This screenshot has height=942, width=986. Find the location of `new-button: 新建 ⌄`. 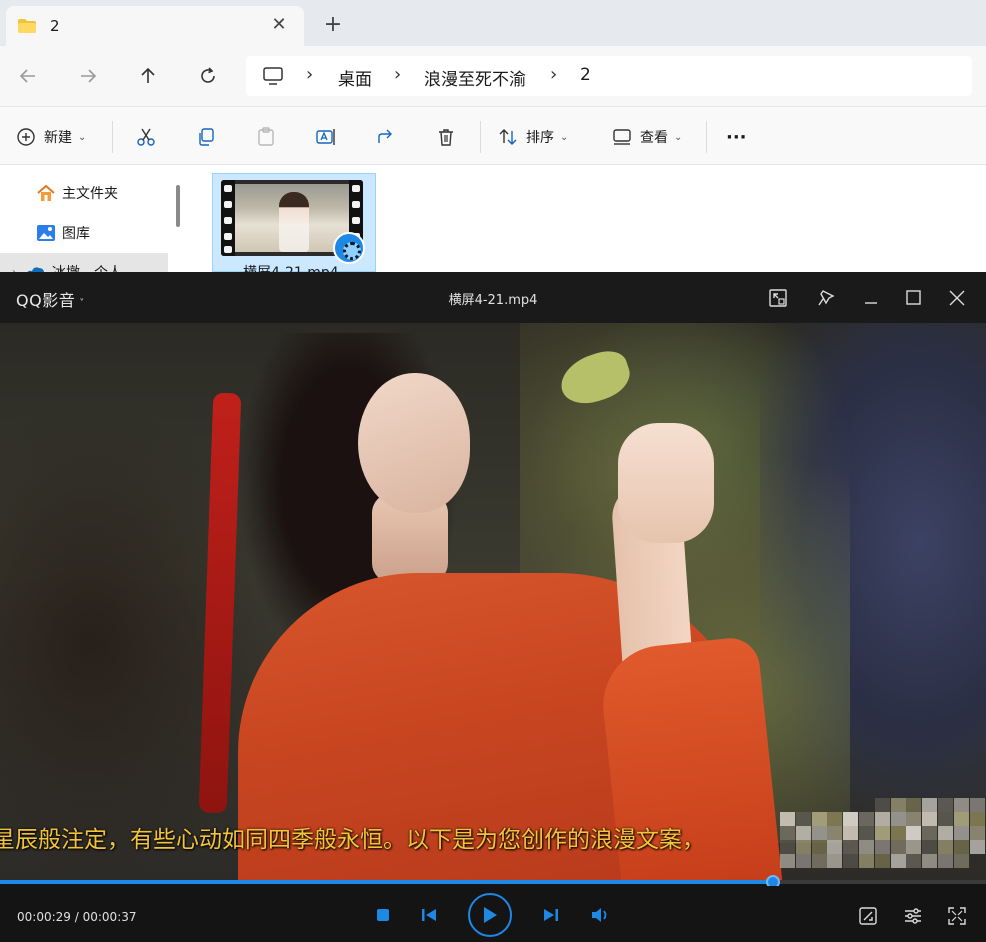

new-button: 新建 ⌄ is located at coordinates (51, 137).